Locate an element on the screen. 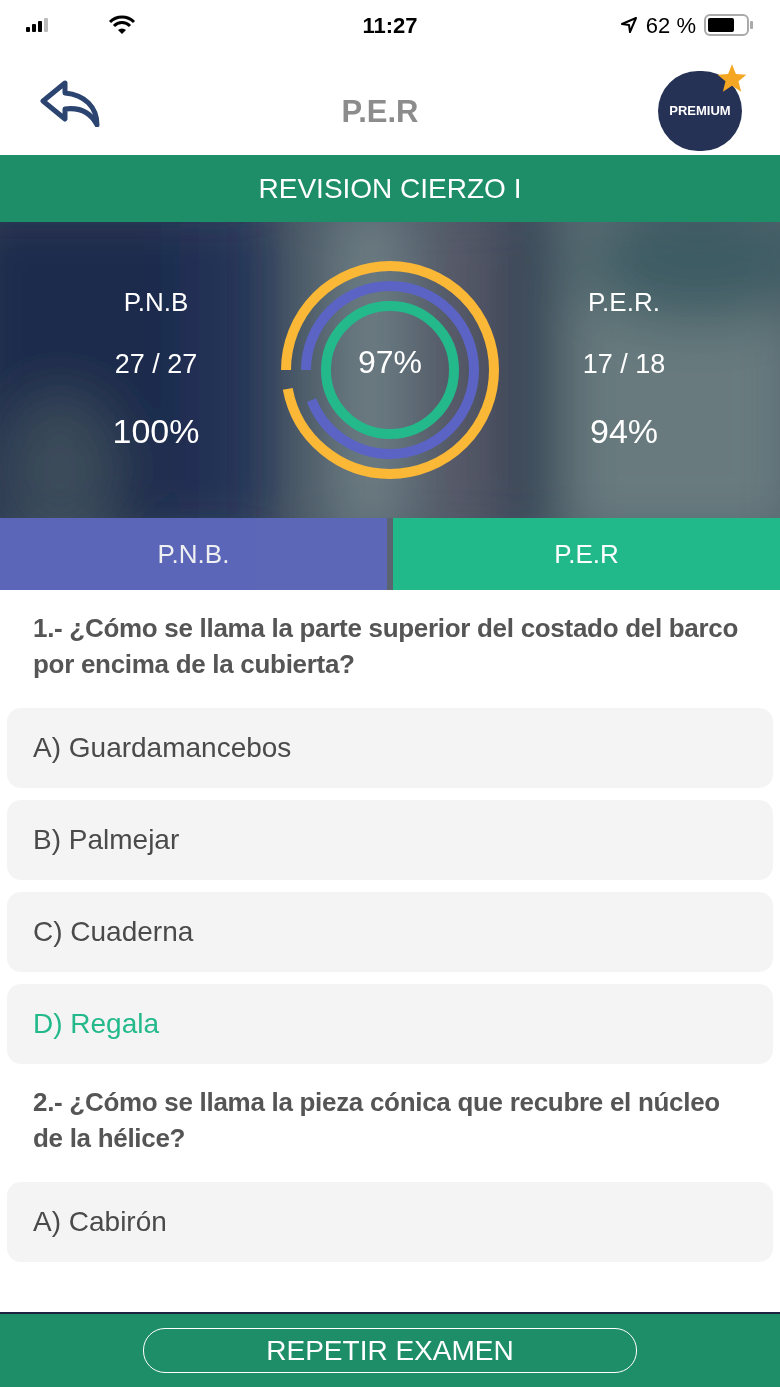 The height and width of the screenshot is (1387, 780). question-text: 1.- ¿Cómo se llama la parte superior del costado del barco por encima de la cubierta? is located at coordinates (386, 646).